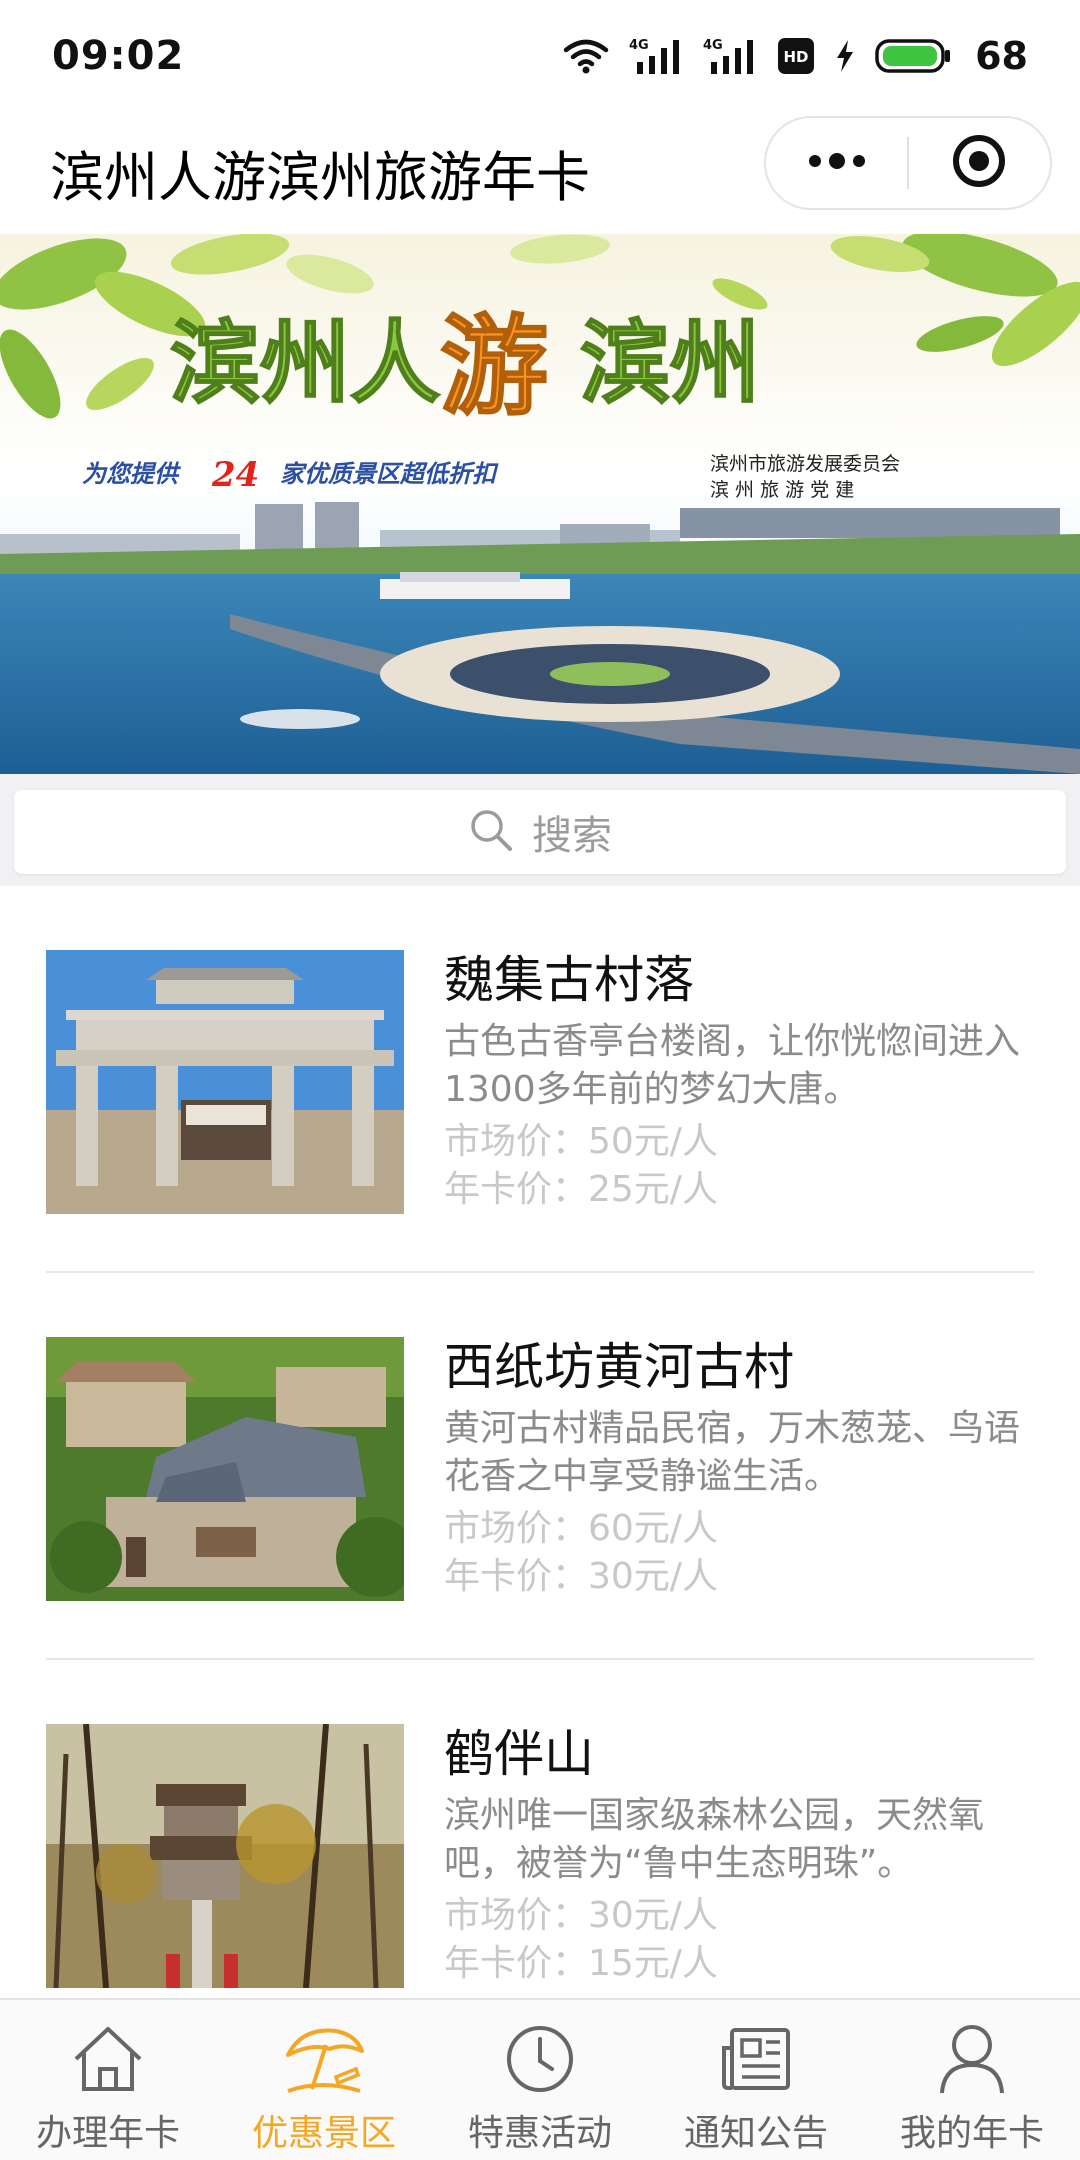  Describe the element at coordinates (586, 56) in the screenshot. I see `wifi-icon` at that location.